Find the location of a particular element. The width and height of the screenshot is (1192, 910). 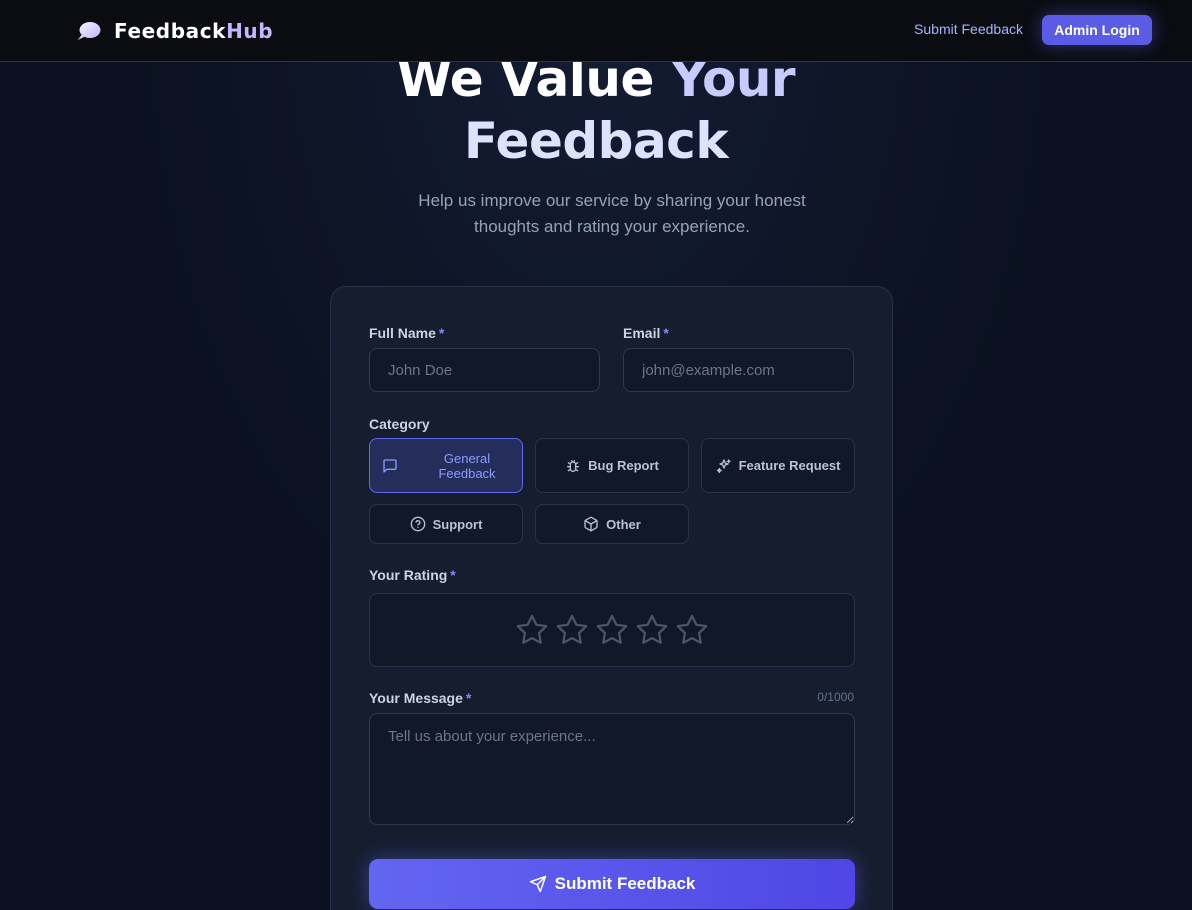

star-rating is located at coordinates (612, 630).